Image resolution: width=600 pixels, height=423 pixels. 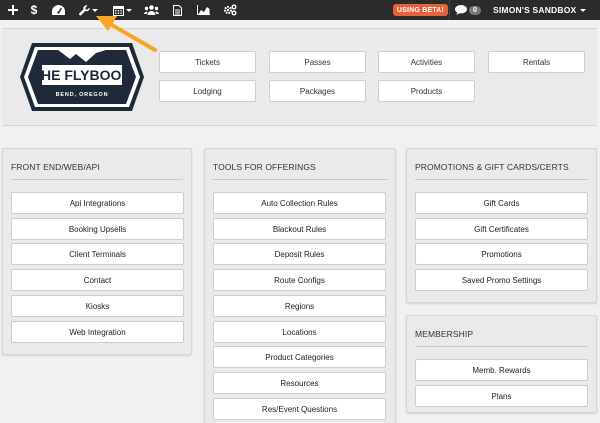 What do you see at coordinates (82, 95) in the screenshot?
I see `logo-subtitle: BEND, OREGON` at bounding box center [82, 95].